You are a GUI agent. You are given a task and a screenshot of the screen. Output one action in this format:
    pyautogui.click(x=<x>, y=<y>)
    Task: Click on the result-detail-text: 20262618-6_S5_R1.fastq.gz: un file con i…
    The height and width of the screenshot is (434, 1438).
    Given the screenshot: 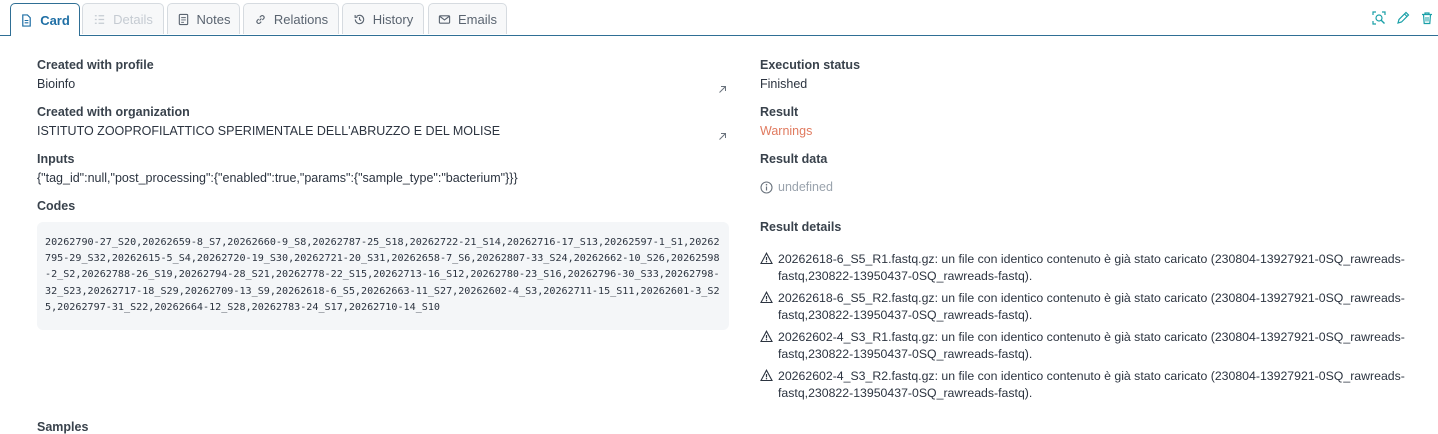 What is the action you would take?
    pyautogui.click(x=1091, y=267)
    